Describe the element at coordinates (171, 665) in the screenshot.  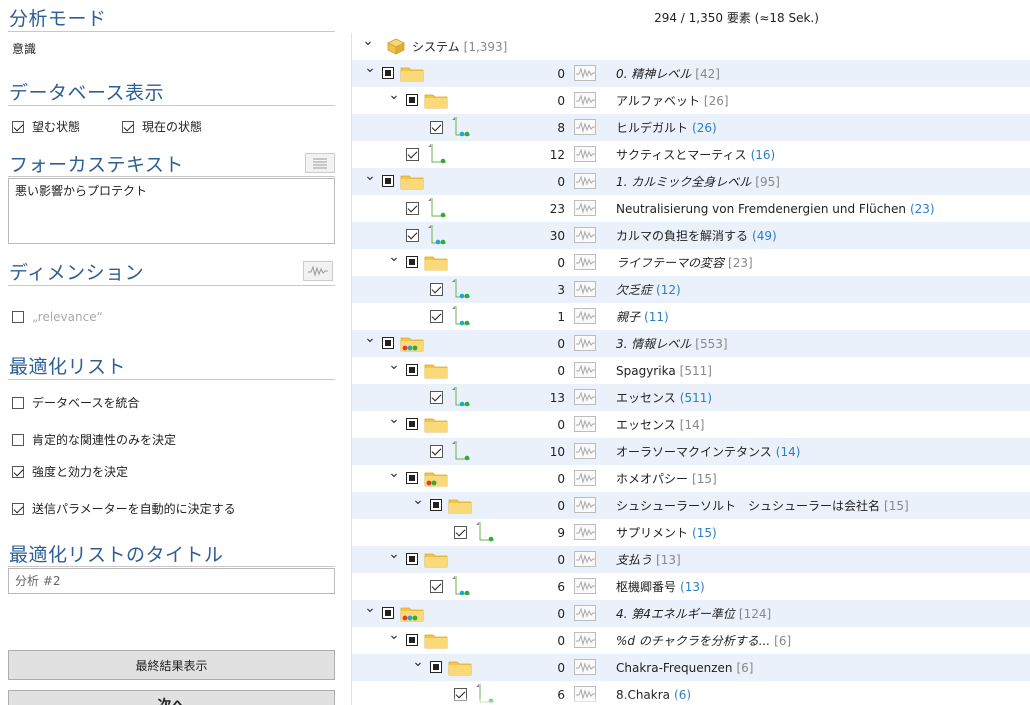
I see `final-result-button: 最終結果表示` at that location.